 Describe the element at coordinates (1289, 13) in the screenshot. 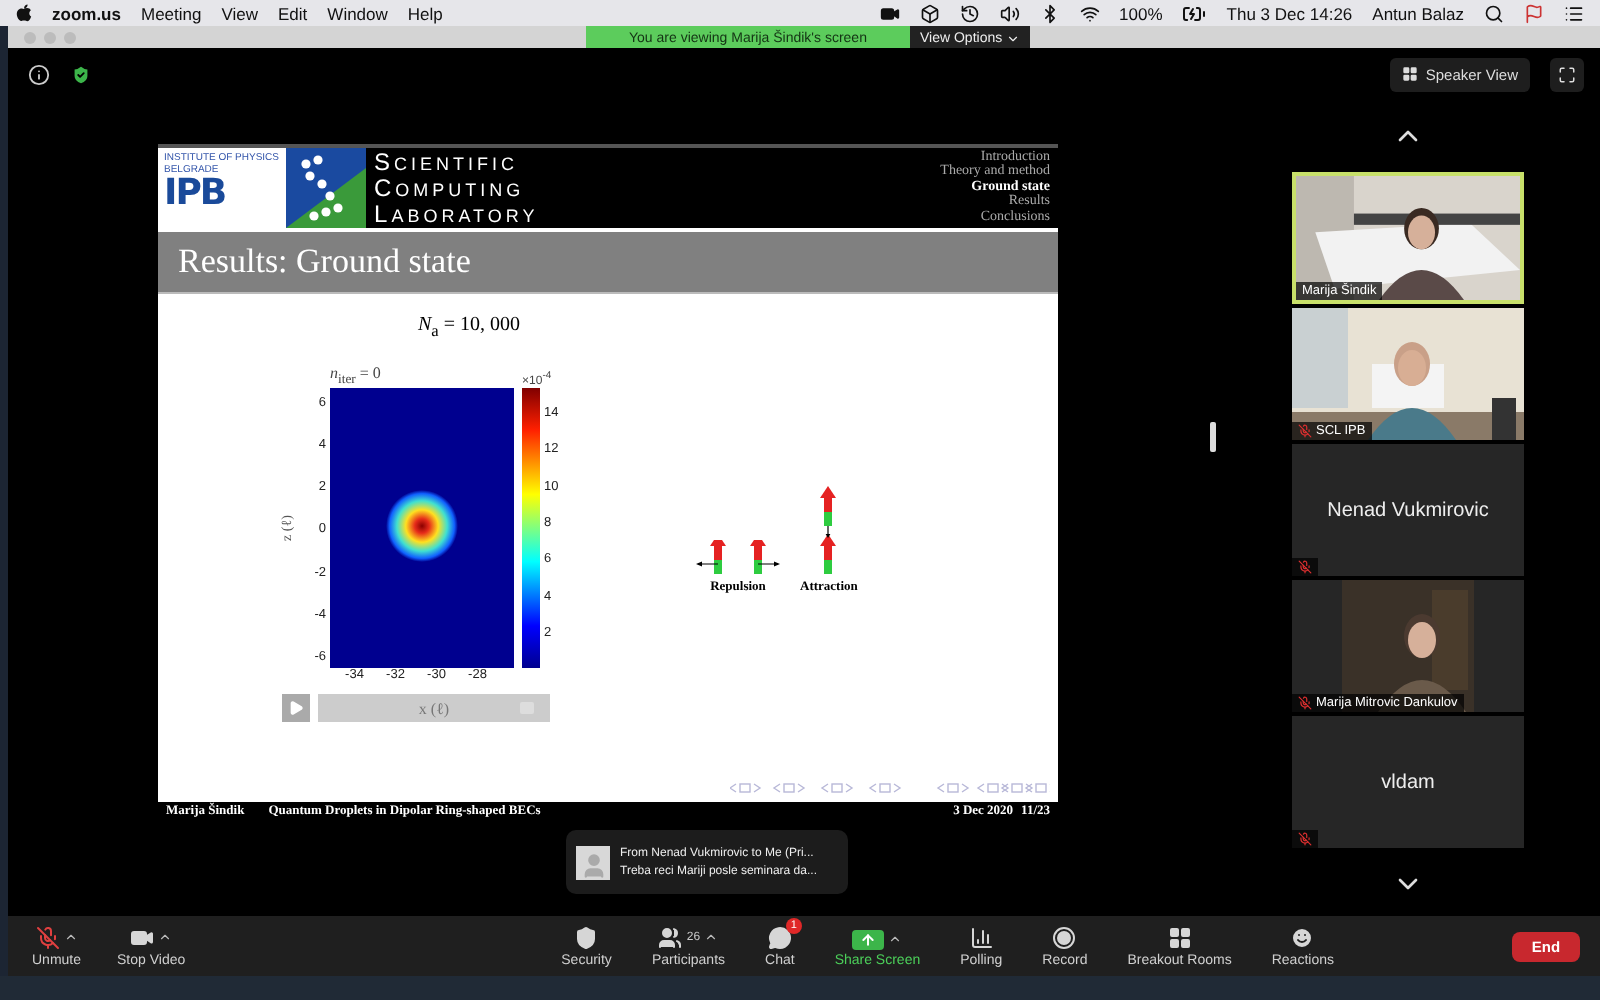

I see `clock: Thu 3 Dec 14:26` at that location.